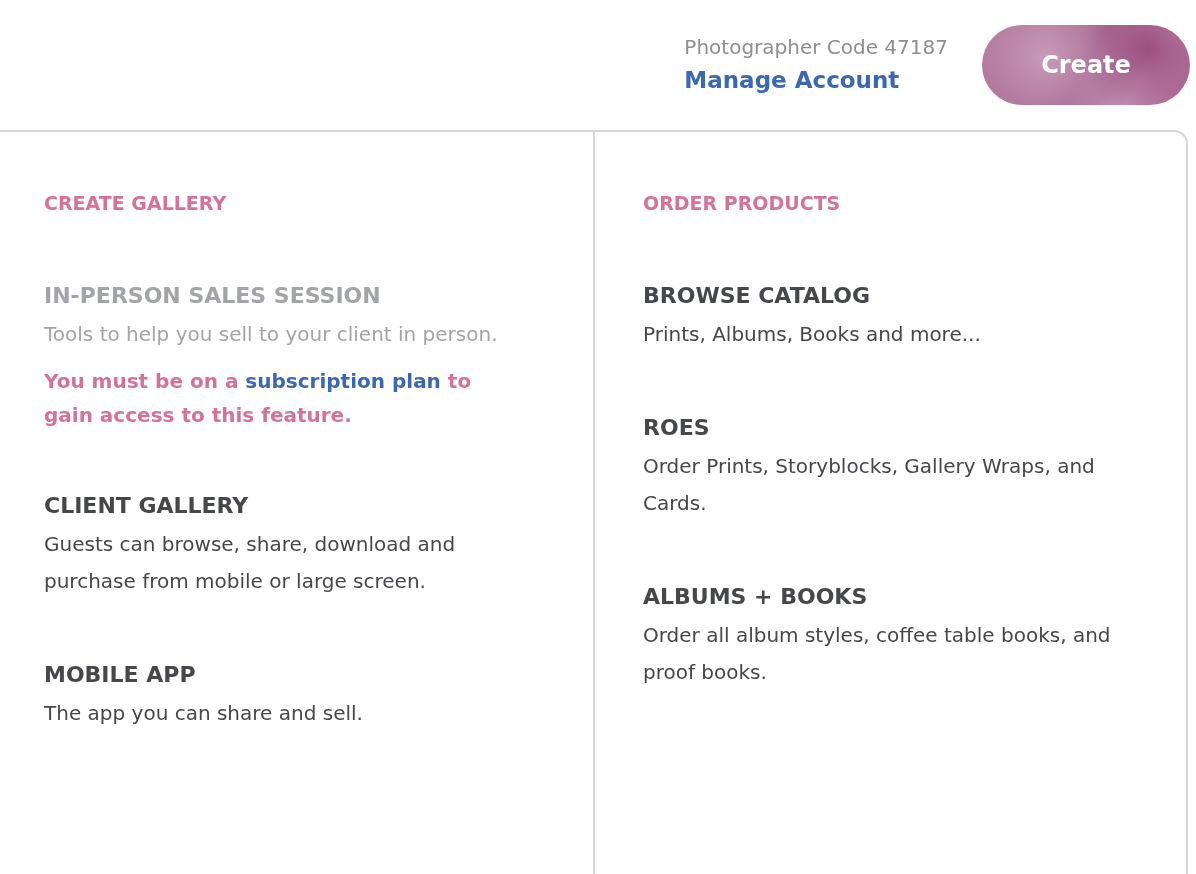 The image size is (1196, 874). Describe the element at coordinates (271, 334) in the screenshot. I see `menu-item-description: Tools to help you sell to your client in person.` at that location.